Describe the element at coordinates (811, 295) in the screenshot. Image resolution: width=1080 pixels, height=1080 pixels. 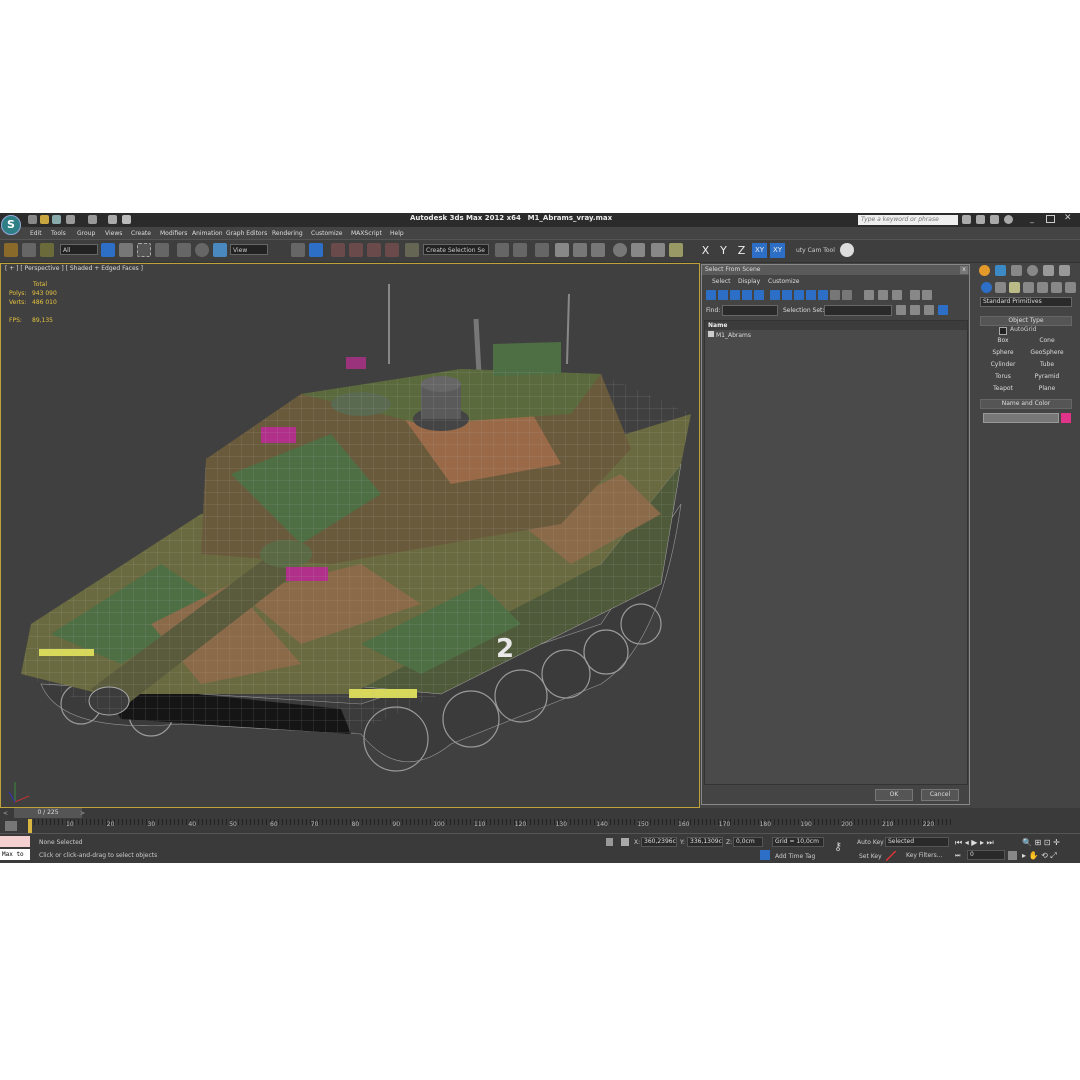
I see `display-bones-icon` at that location.